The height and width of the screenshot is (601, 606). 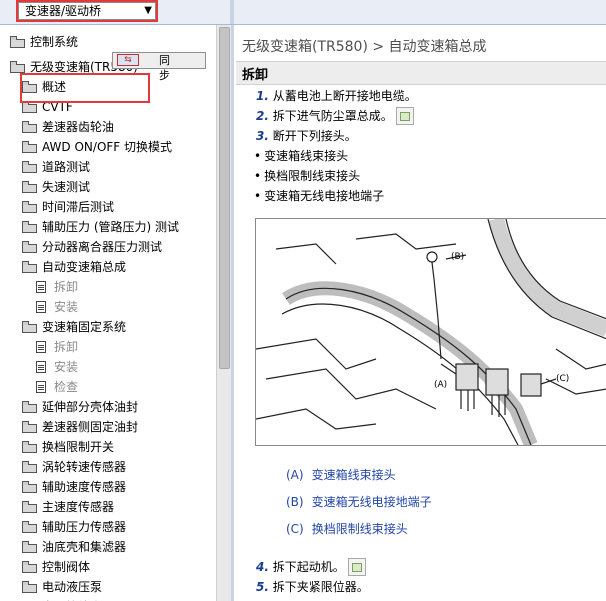 I want to click on legend-key: (A), so click(x=295, y=475).